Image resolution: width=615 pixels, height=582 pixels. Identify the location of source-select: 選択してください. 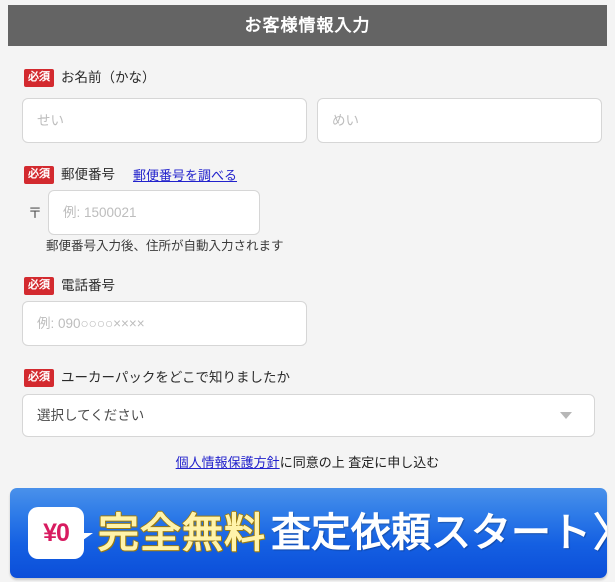
(308, 415).